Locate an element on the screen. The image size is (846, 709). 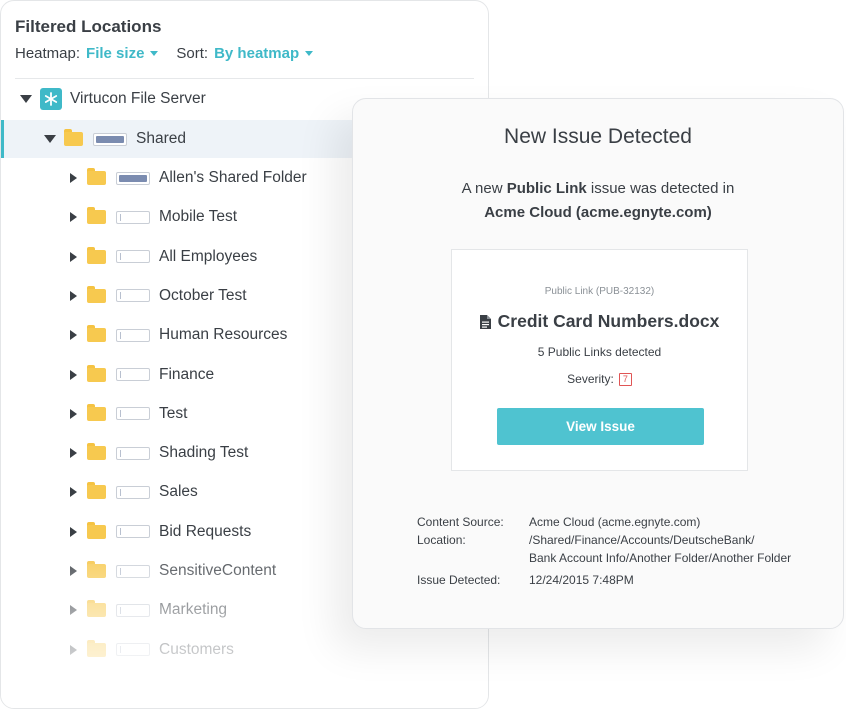
folder-label: SensitiveContent is located at coordinates (218, 570).